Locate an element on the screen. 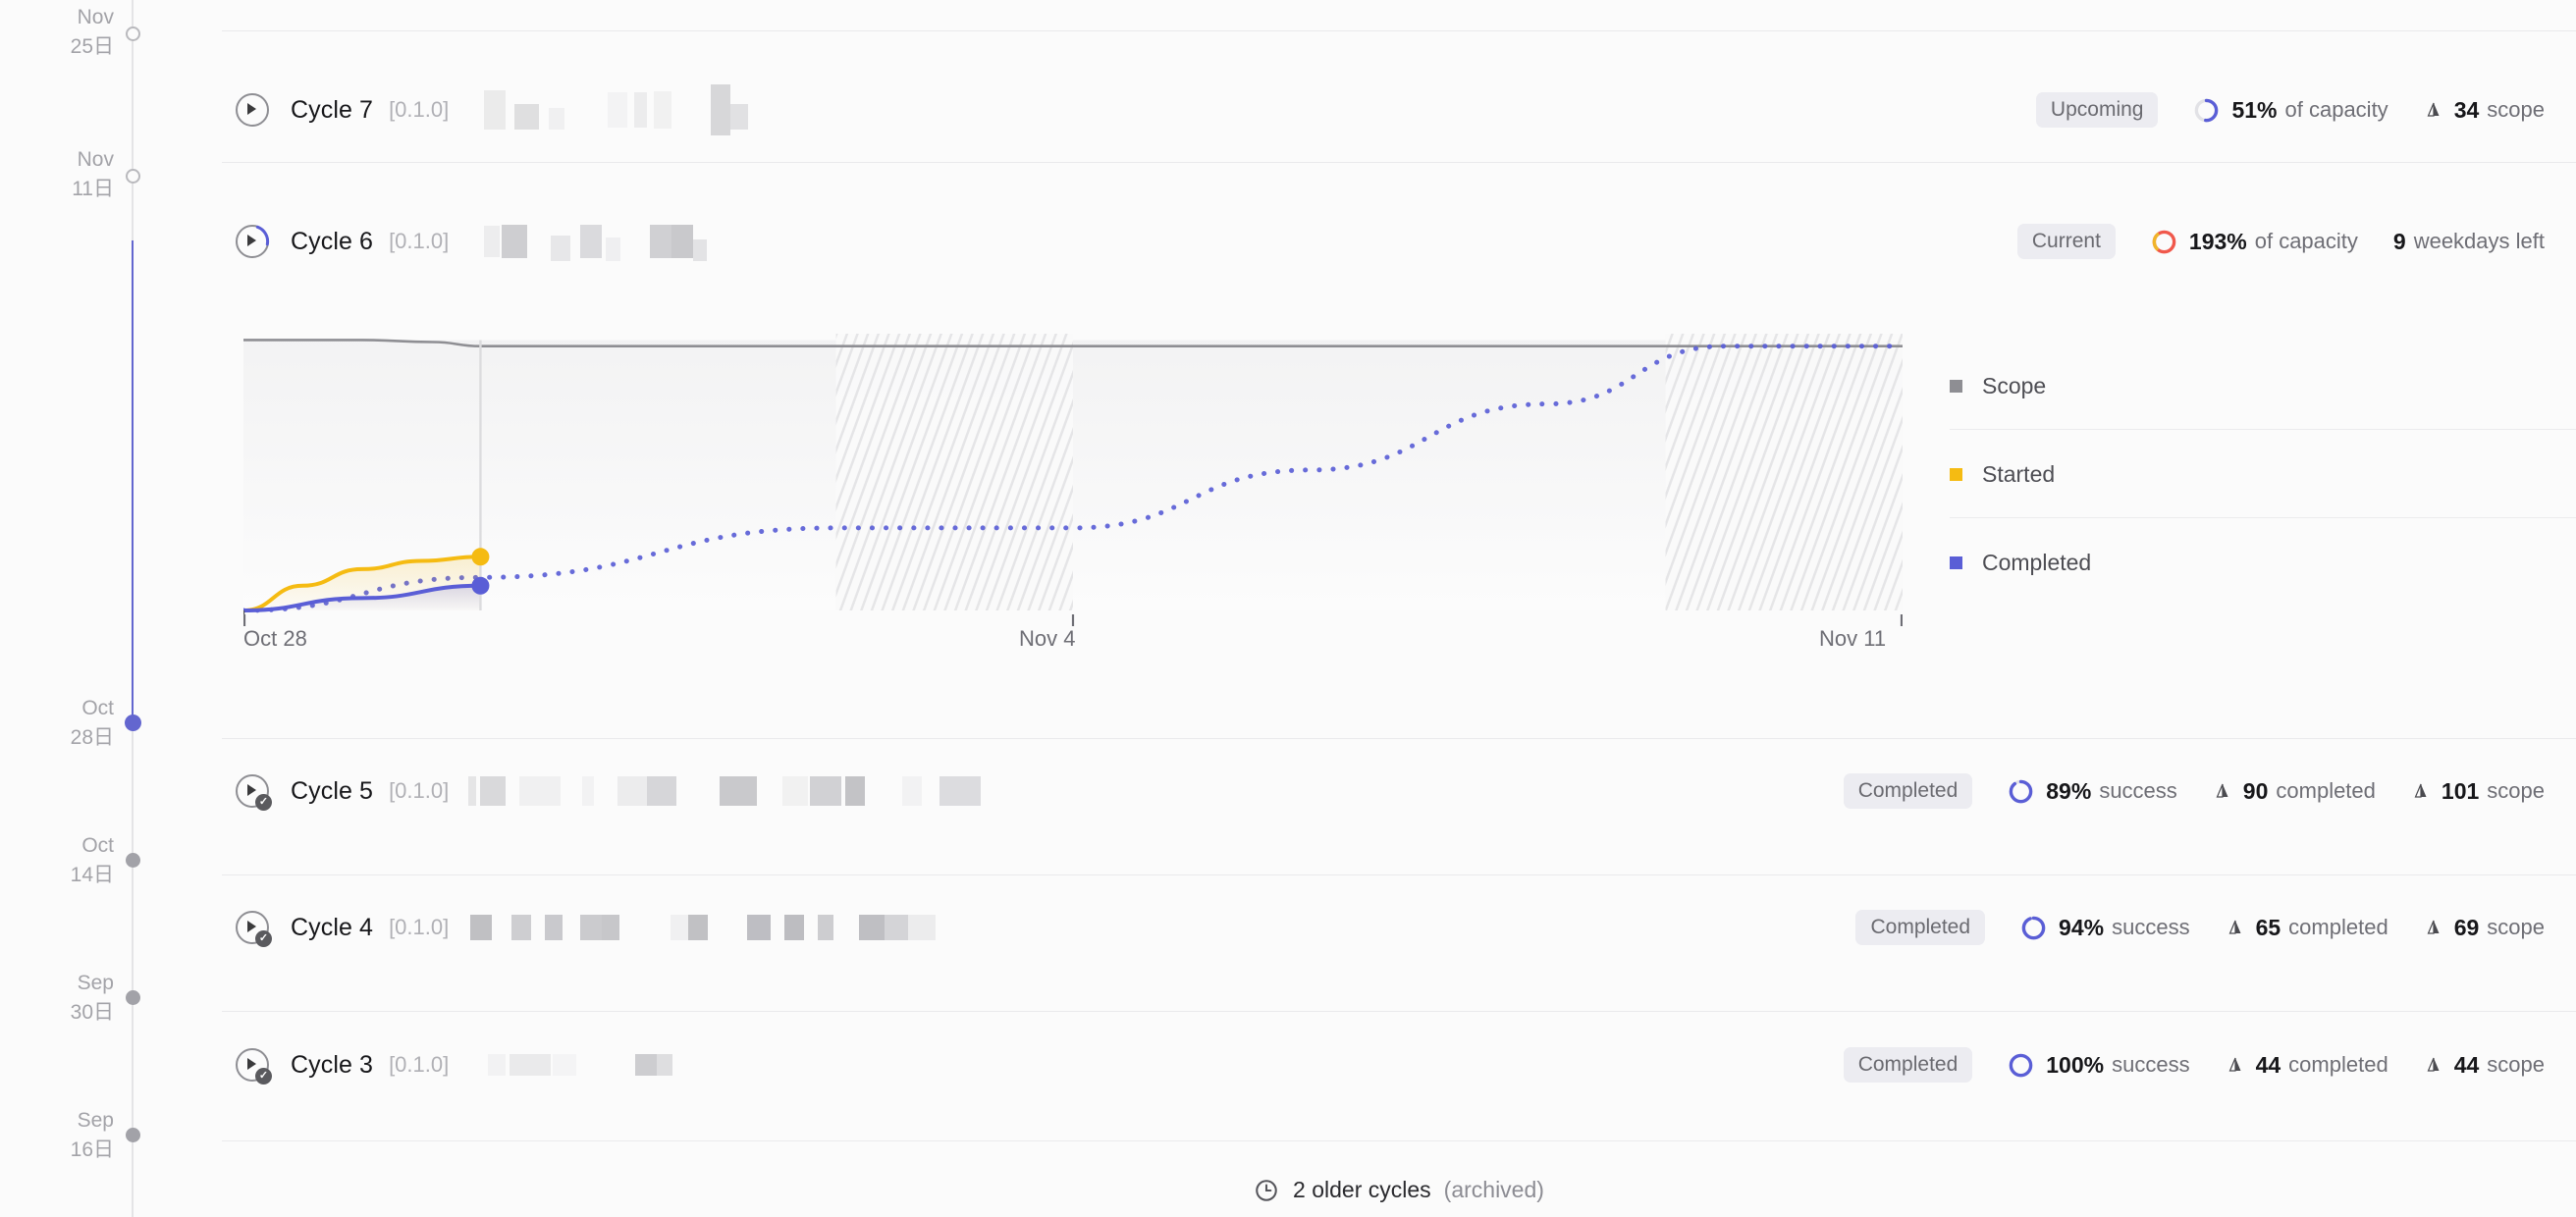 Image resolution: width=2576 pixels, height=1217 pixels. stat-capacity: 193% of capacity is located at coordinates (2254, 242).